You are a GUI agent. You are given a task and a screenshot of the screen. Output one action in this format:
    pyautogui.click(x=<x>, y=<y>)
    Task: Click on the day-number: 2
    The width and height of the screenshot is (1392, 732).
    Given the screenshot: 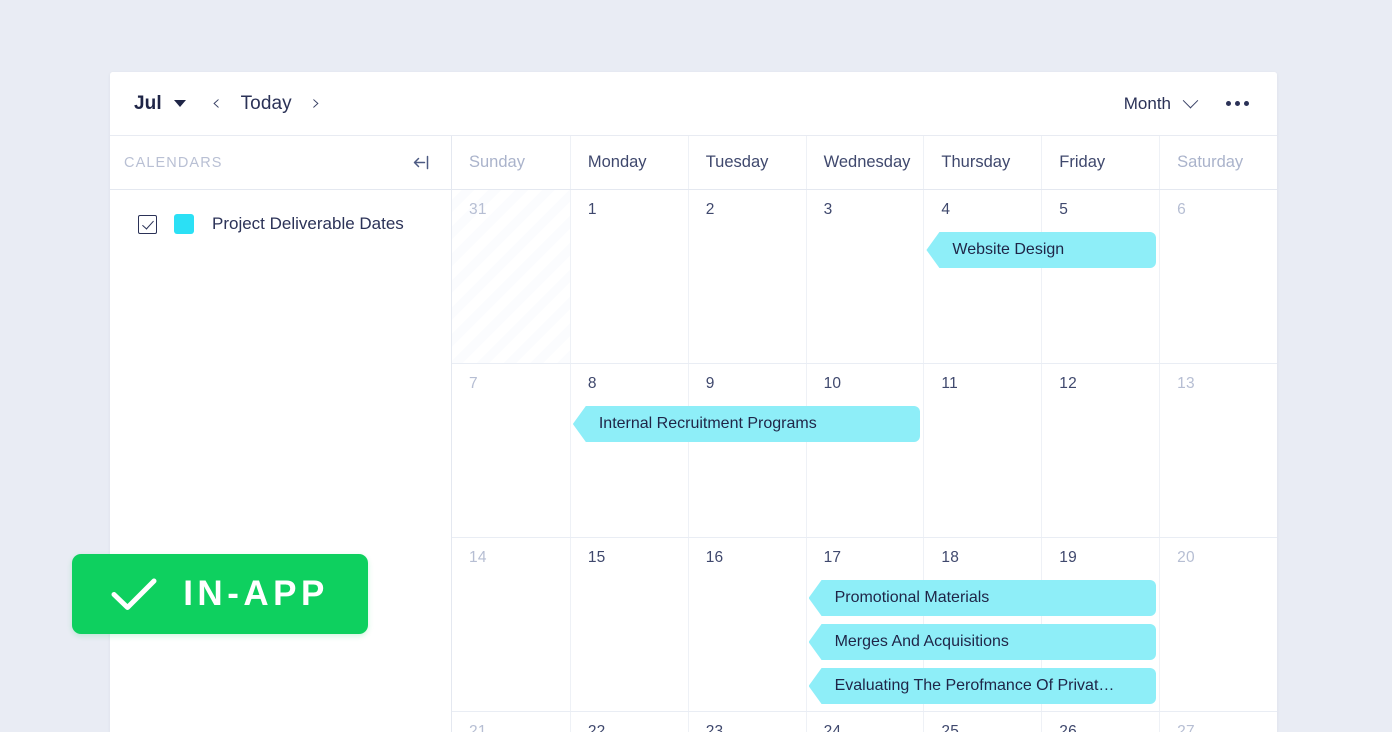 What is the action you would take?
    pyautogui.click(x=710, y=209)
    